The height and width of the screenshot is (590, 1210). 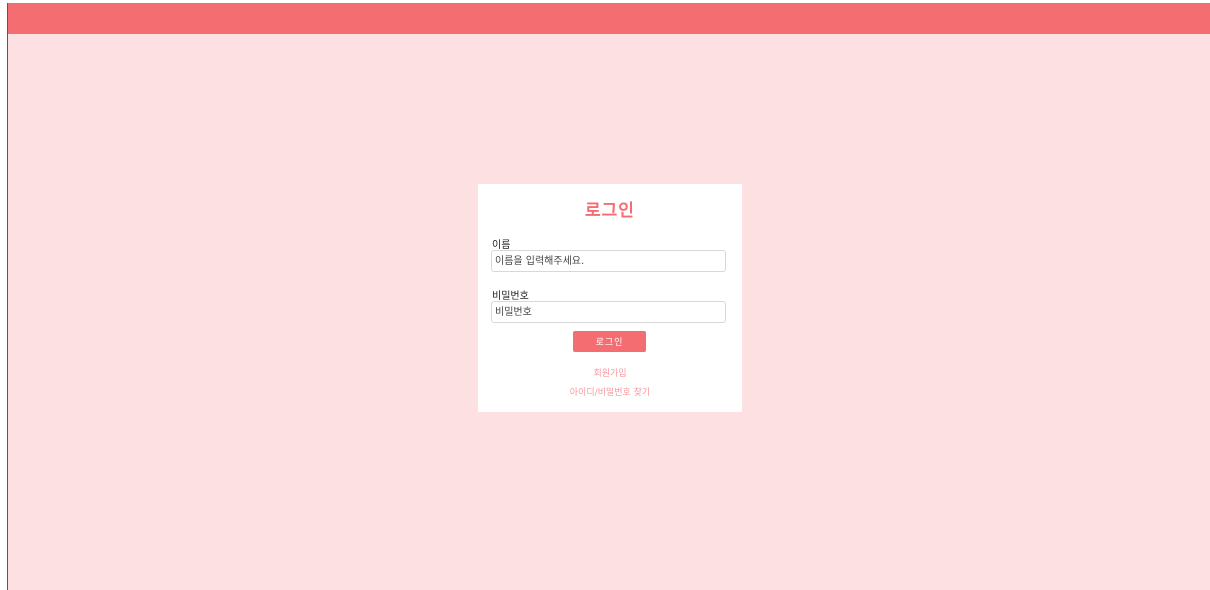 I want to click on login-title: 로그인, so click(x=610, y=211).